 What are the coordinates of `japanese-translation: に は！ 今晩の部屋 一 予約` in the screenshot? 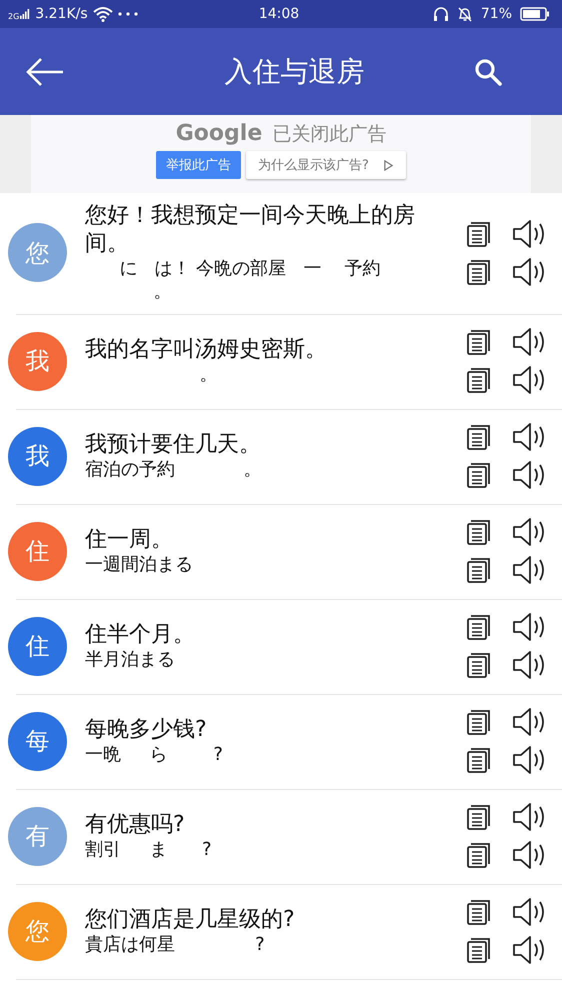 It's located at (249, 268).